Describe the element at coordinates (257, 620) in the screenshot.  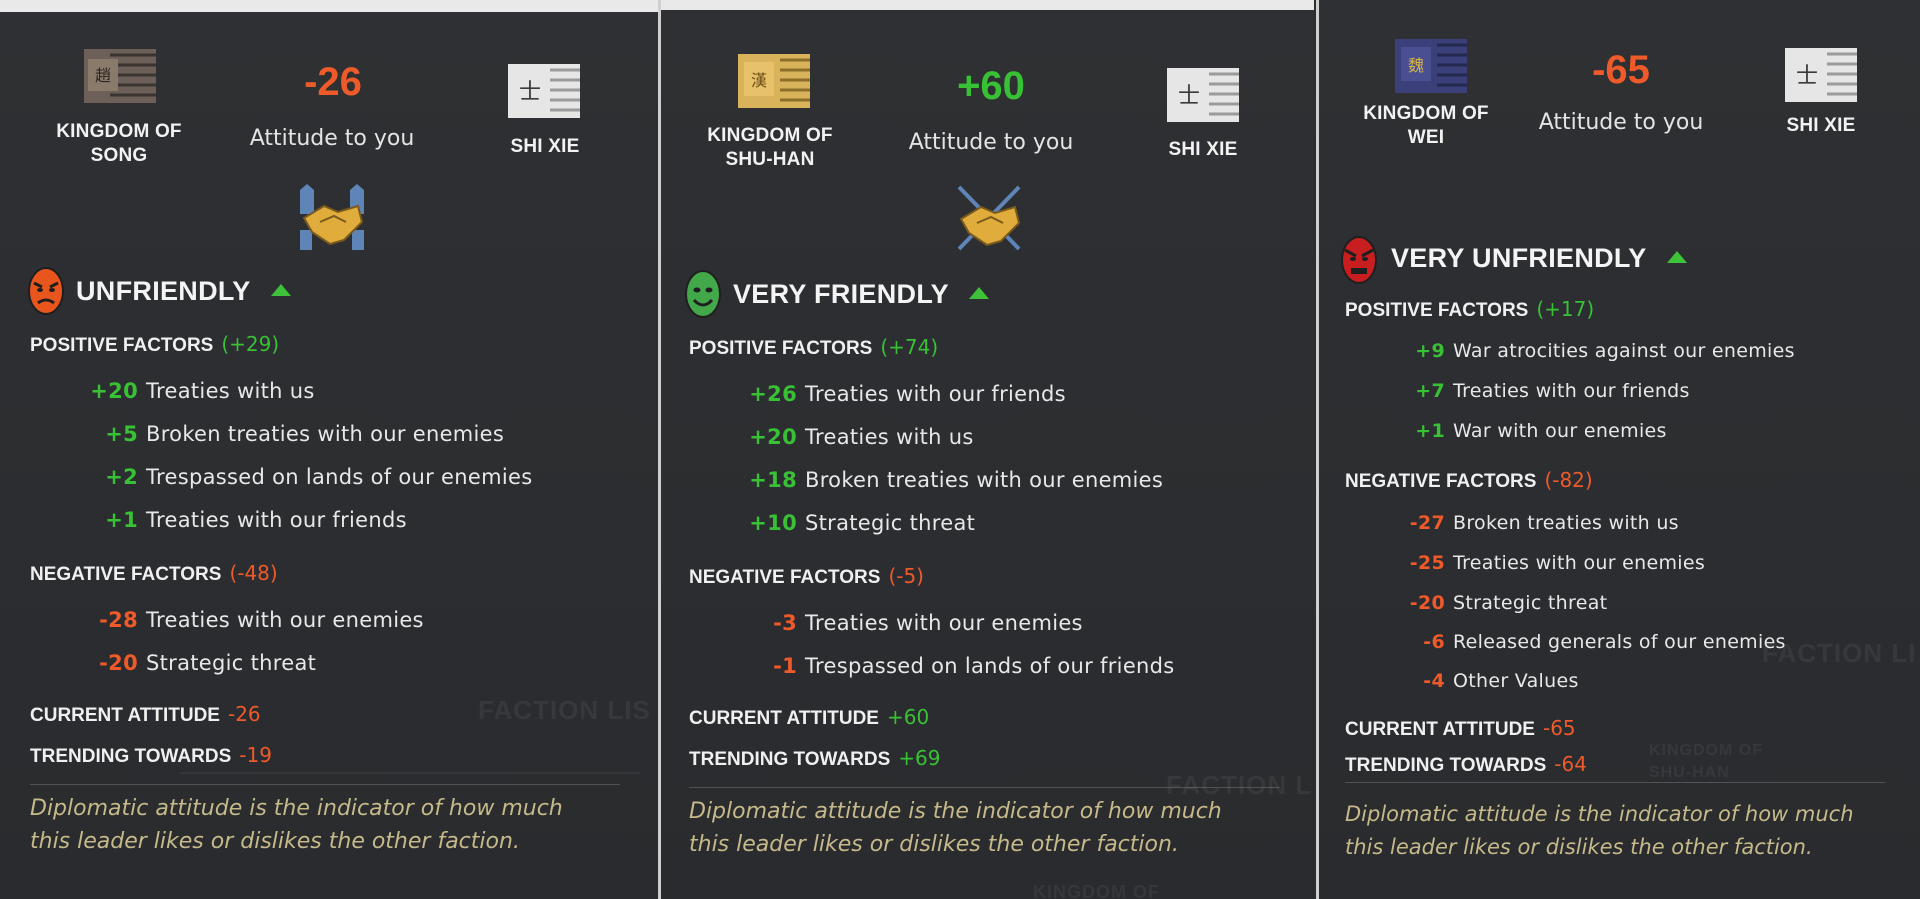
I see `factor-row: -28 Treaties with our enemies` at that location.